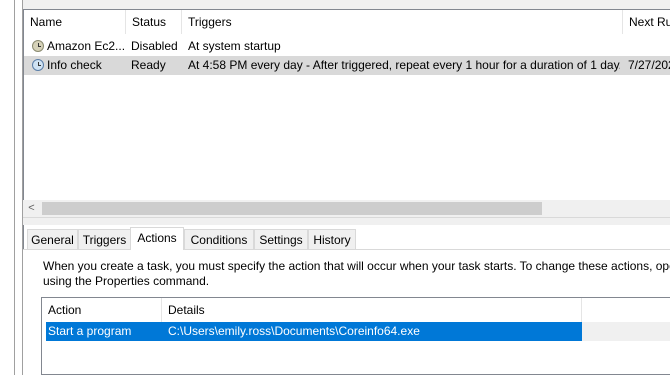  I want to click on task-triggers: At system startup, so click(234, 46).